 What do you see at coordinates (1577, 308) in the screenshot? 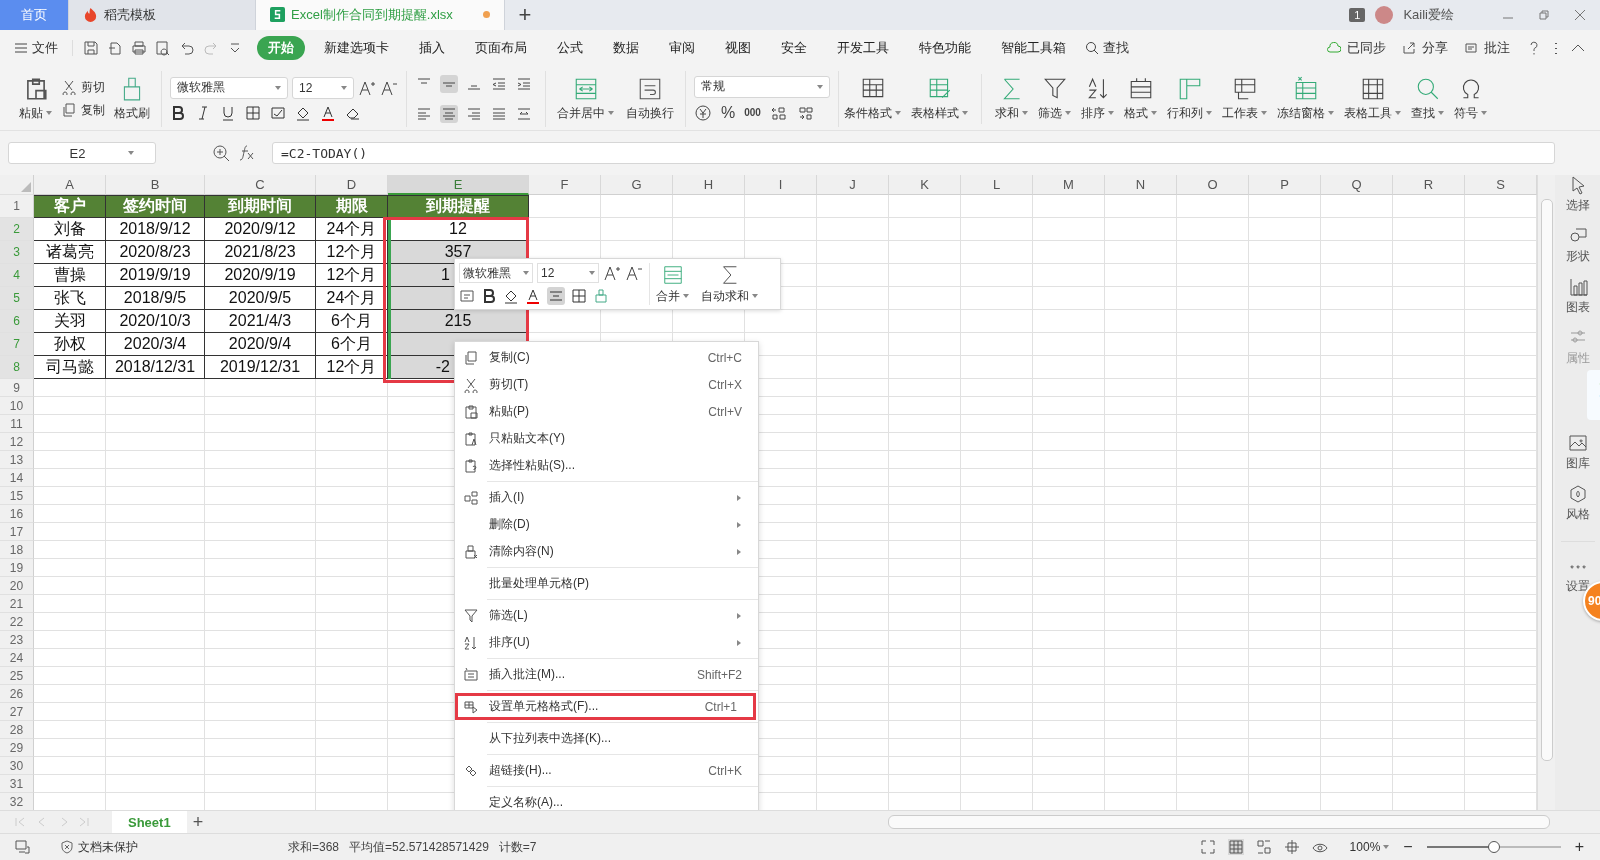
I see `sidebar-item: 图表` at bounding box center [1577, 308].